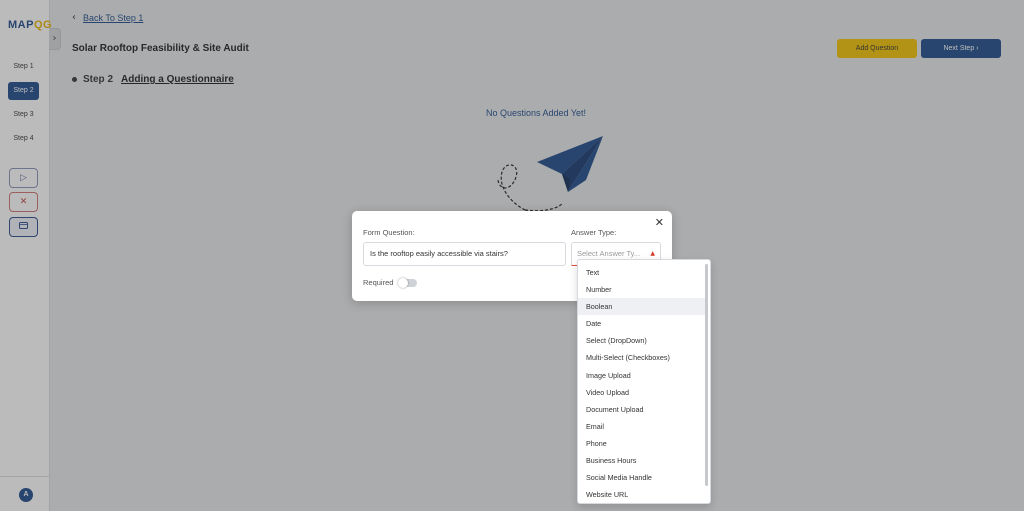 The image size is (1024, 511). I want to click on option-website-url: Website URL, so click(642, 494).